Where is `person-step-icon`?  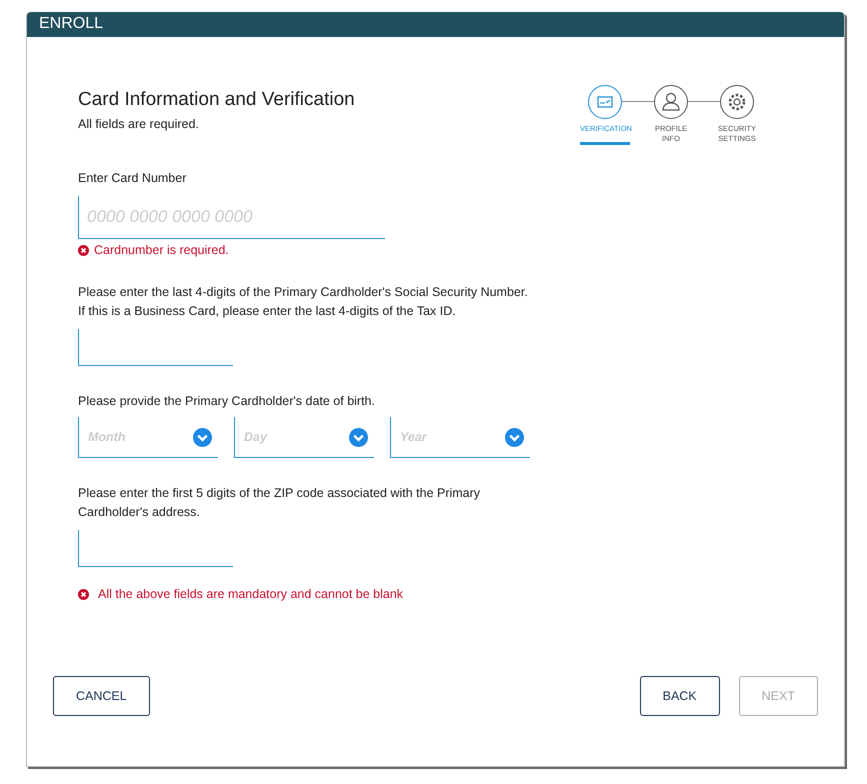
person-step-icon is located at coordinates (671, 102).